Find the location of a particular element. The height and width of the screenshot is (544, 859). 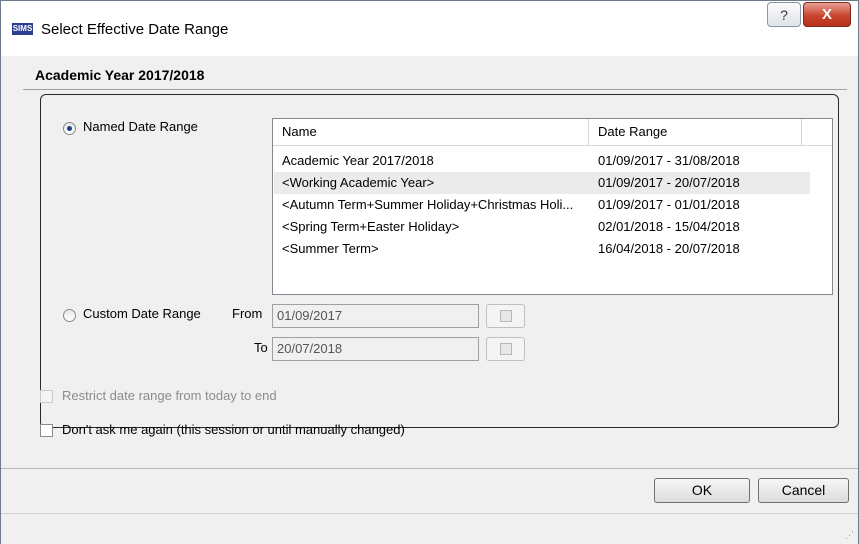

list-row: <Summer Term> 16/04/2018 - 20/07/2018 is located at coordinates (542, 249).